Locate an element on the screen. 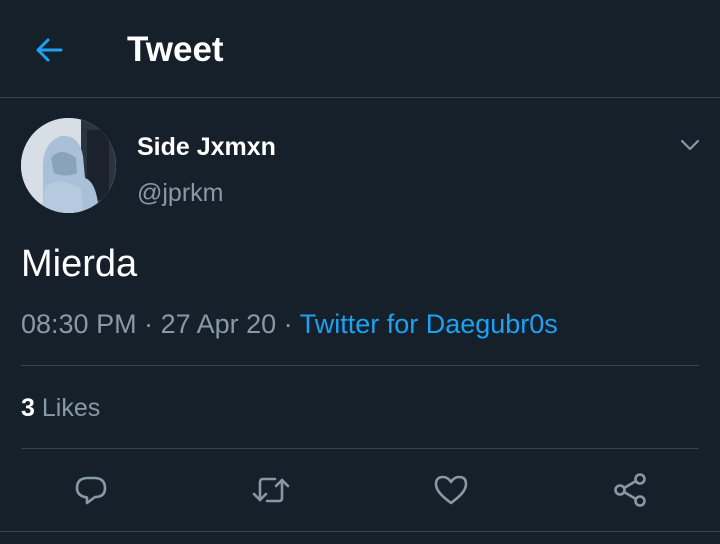 This screenshot has width=720, height=544. chevron-down-icon is located at coordinates (690, 145).